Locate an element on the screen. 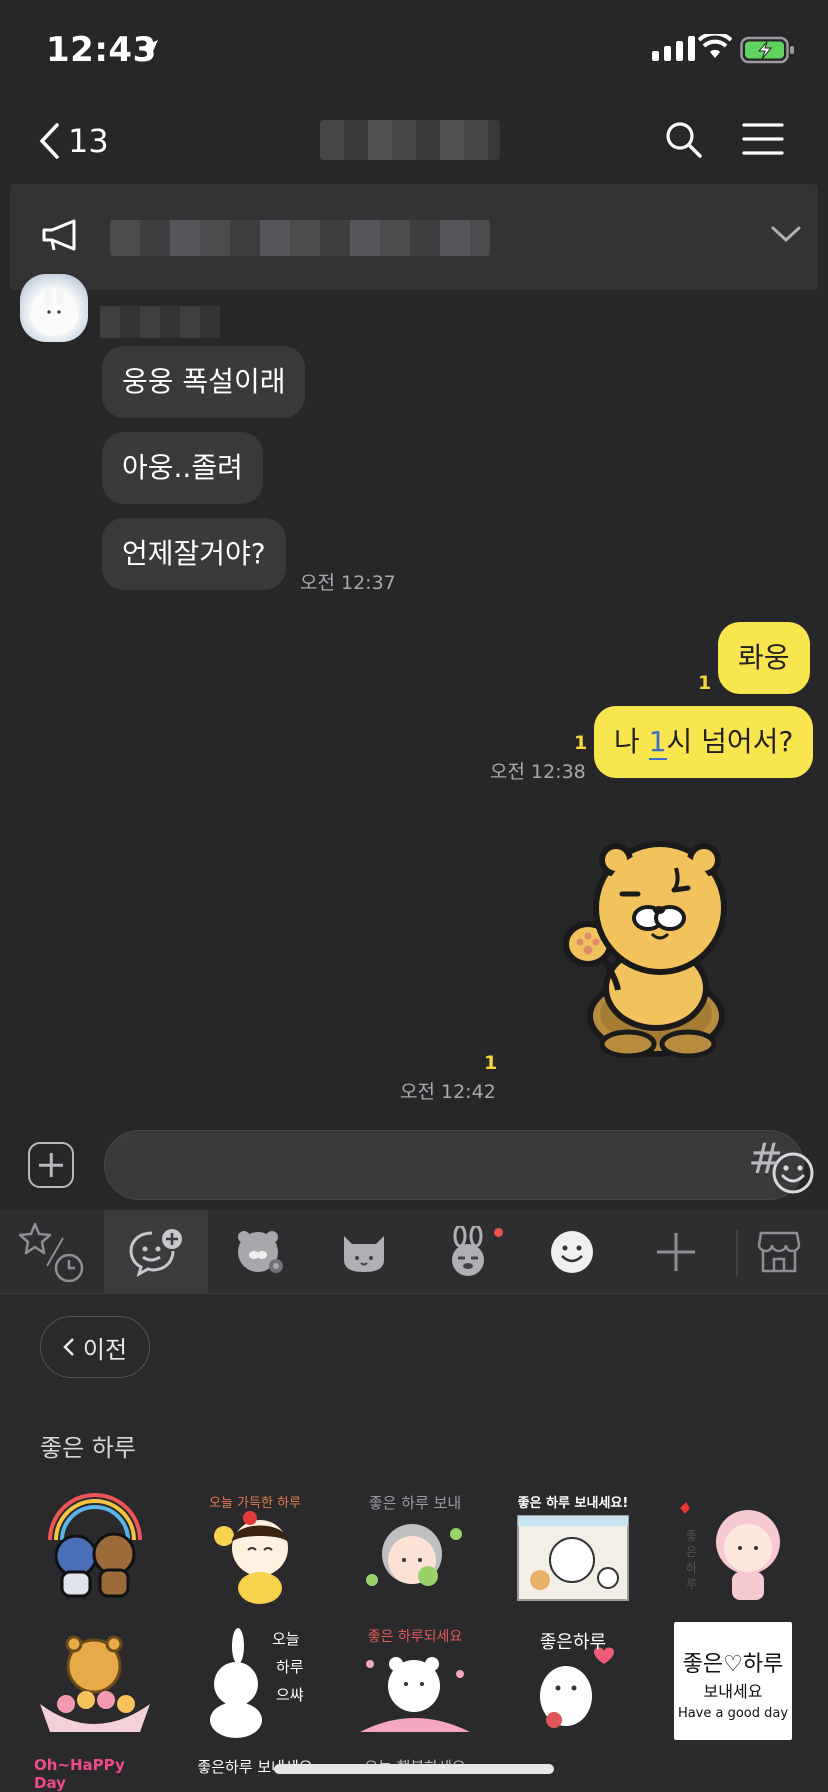 The image size is (828, 1792). ryan-face-icon is located at coordinates (260, 1252).